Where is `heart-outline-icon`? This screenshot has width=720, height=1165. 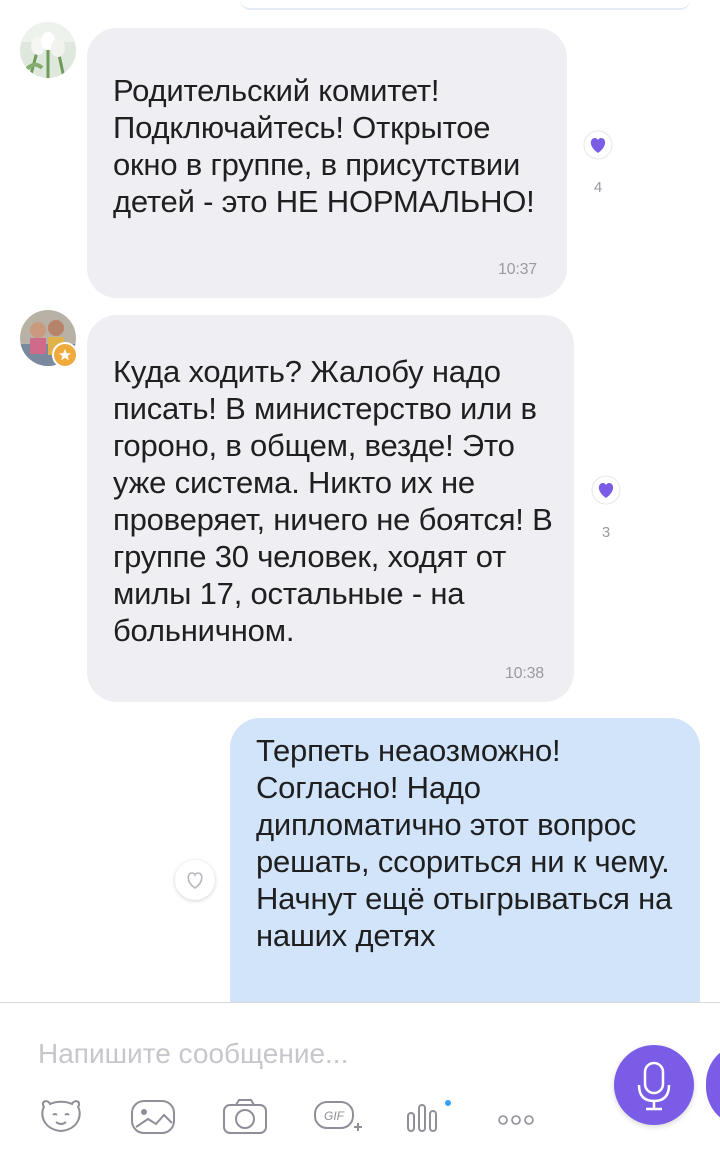 heart-outline-icon is located at coordinates (195, 880).